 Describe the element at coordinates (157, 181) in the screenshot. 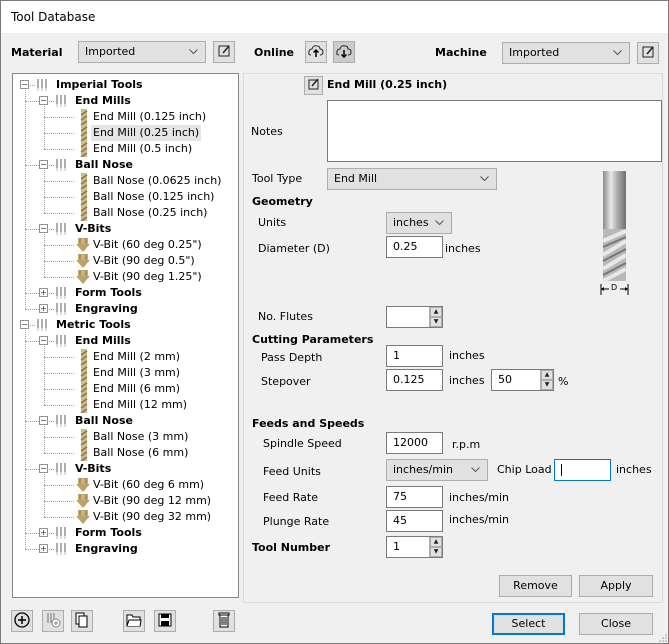

I see `tree-item: Ball Nose (0.0625 inch)` at that location.